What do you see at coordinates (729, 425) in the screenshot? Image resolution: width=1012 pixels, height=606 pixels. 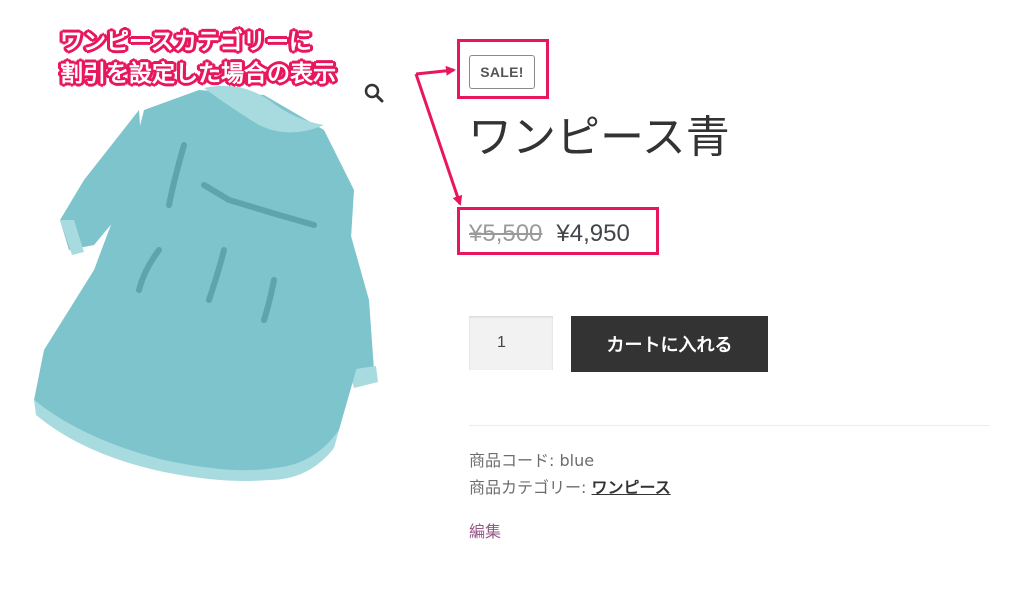 I see `divider` at bounding box center [729, 425].